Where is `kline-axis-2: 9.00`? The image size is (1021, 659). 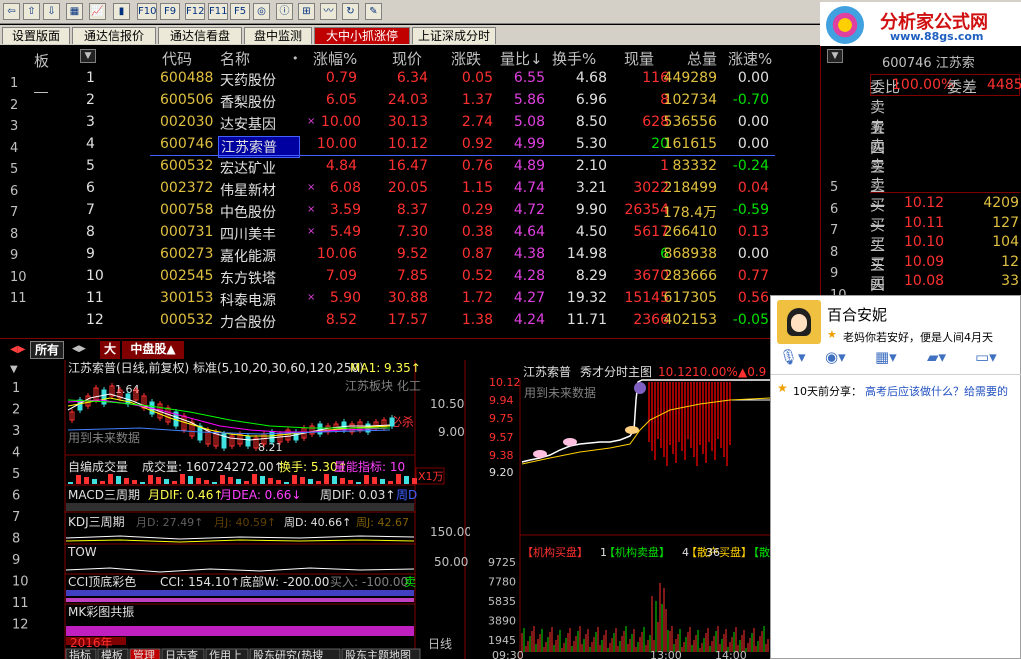 kline-axis-2: 9.00 is located at coordinates (451, 432).